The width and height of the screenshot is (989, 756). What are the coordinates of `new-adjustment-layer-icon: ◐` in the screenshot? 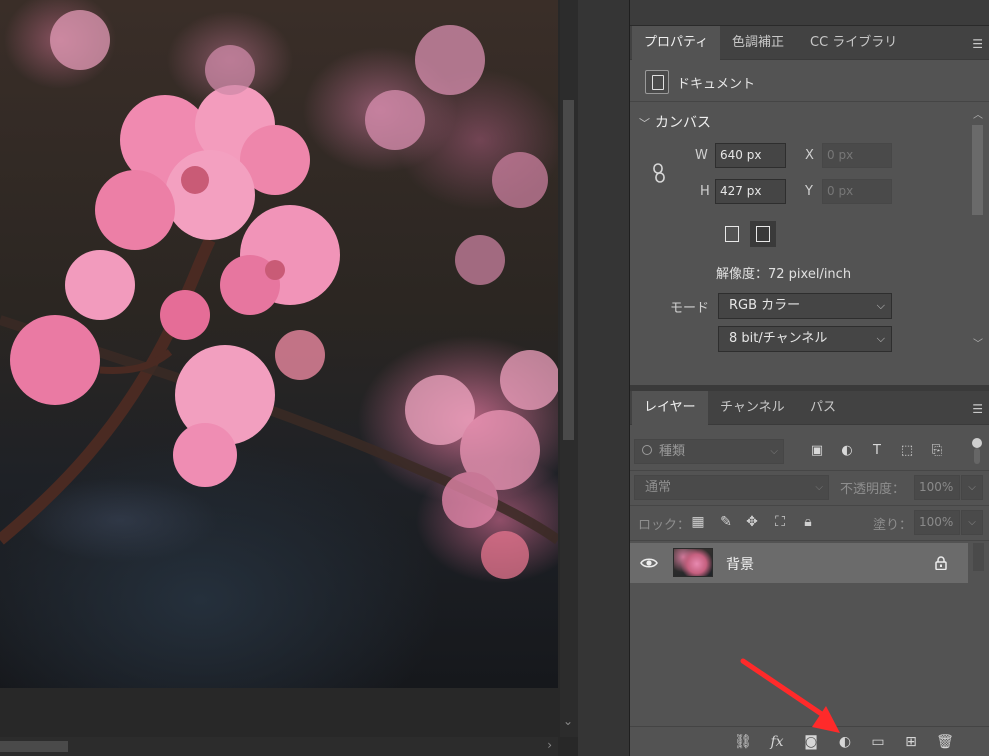 It's located at (845, 742).